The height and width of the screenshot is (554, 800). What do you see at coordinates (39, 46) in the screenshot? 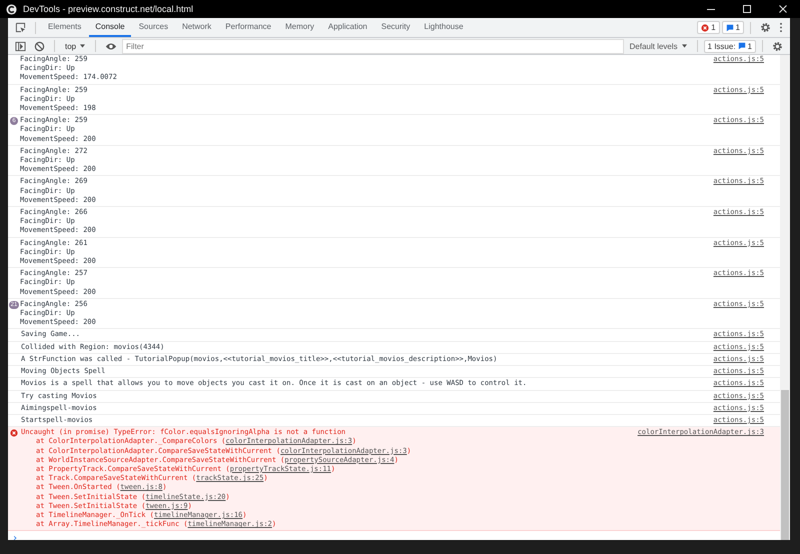
I see `clear-console-icon` at bounding box center [39, 46].